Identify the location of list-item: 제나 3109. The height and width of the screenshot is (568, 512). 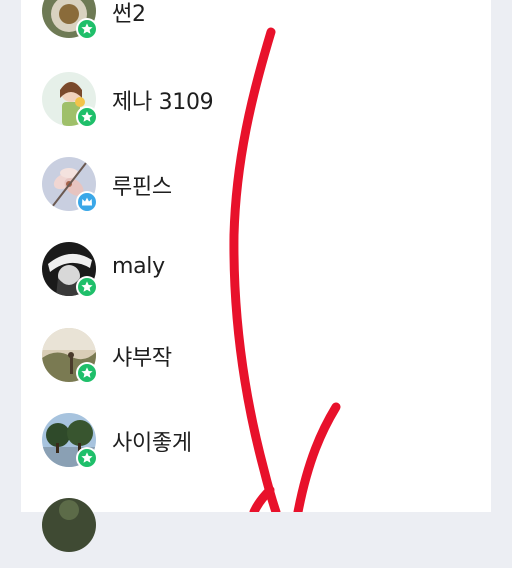
(256, 107).